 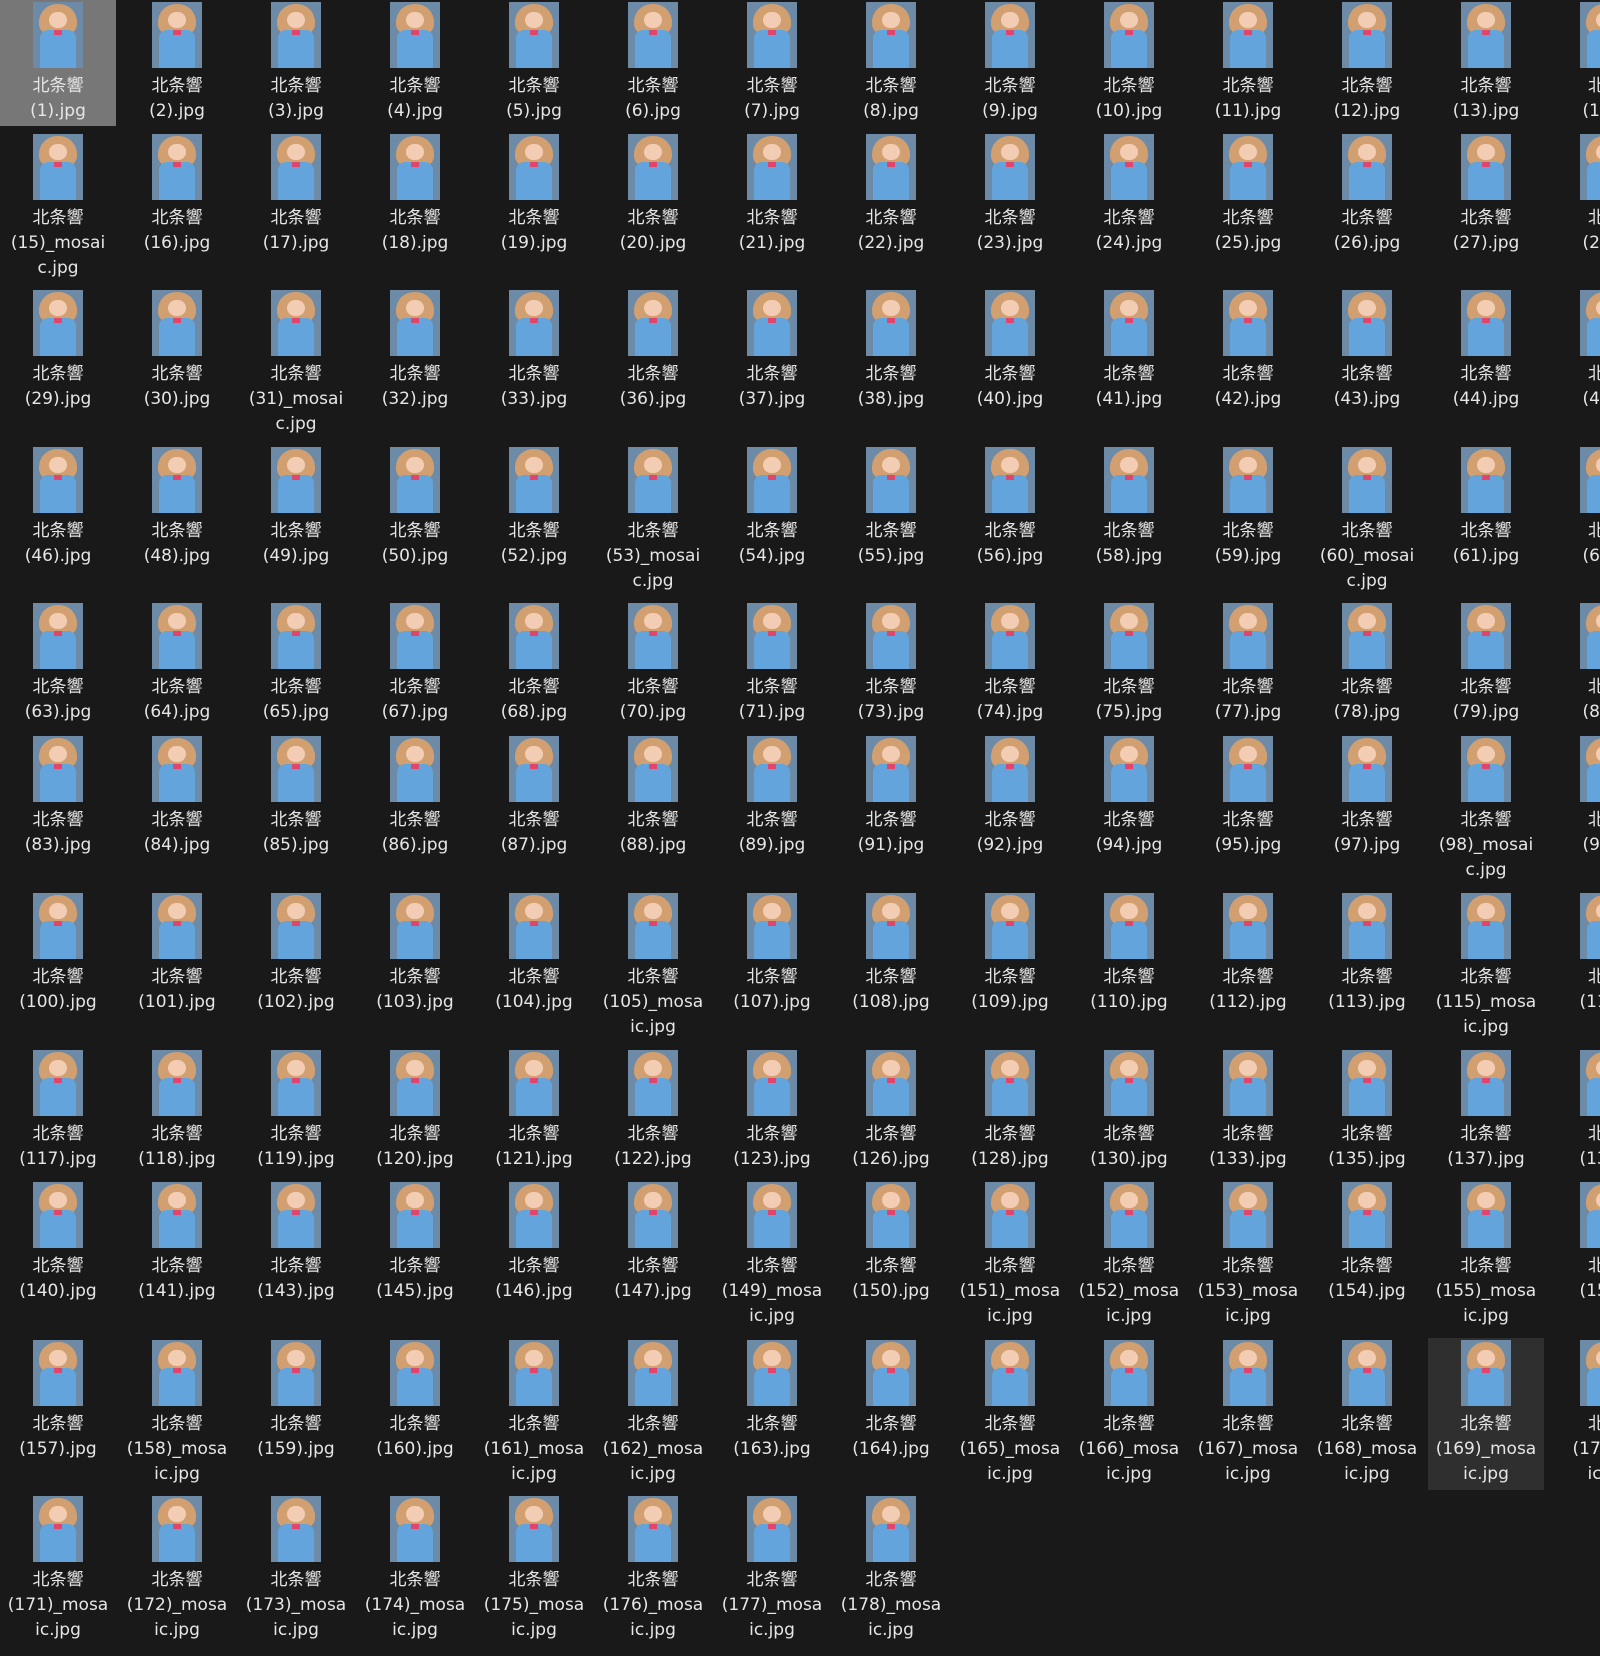 What do you see at coordinates (534, 1414) in the screenshot?
I see `file-item: 北条響 (161)_mosa ic.jpg` at bounding box center [534, 1414].